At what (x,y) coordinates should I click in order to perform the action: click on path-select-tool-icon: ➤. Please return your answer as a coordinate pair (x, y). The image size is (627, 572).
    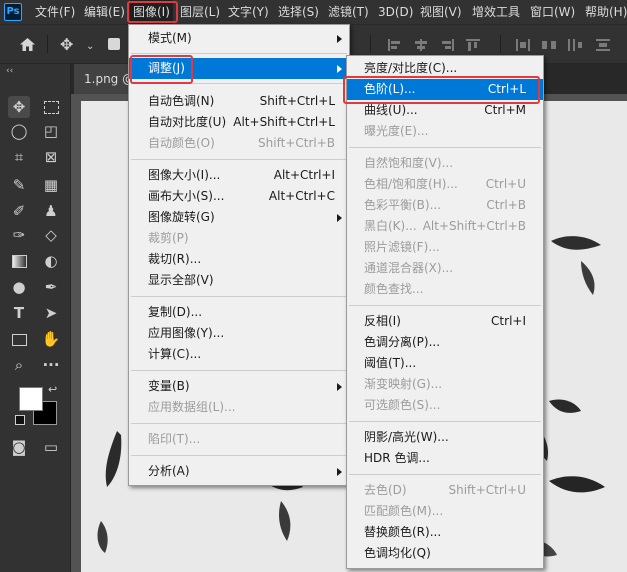
    Looking at the image, I should click on (51, 313).